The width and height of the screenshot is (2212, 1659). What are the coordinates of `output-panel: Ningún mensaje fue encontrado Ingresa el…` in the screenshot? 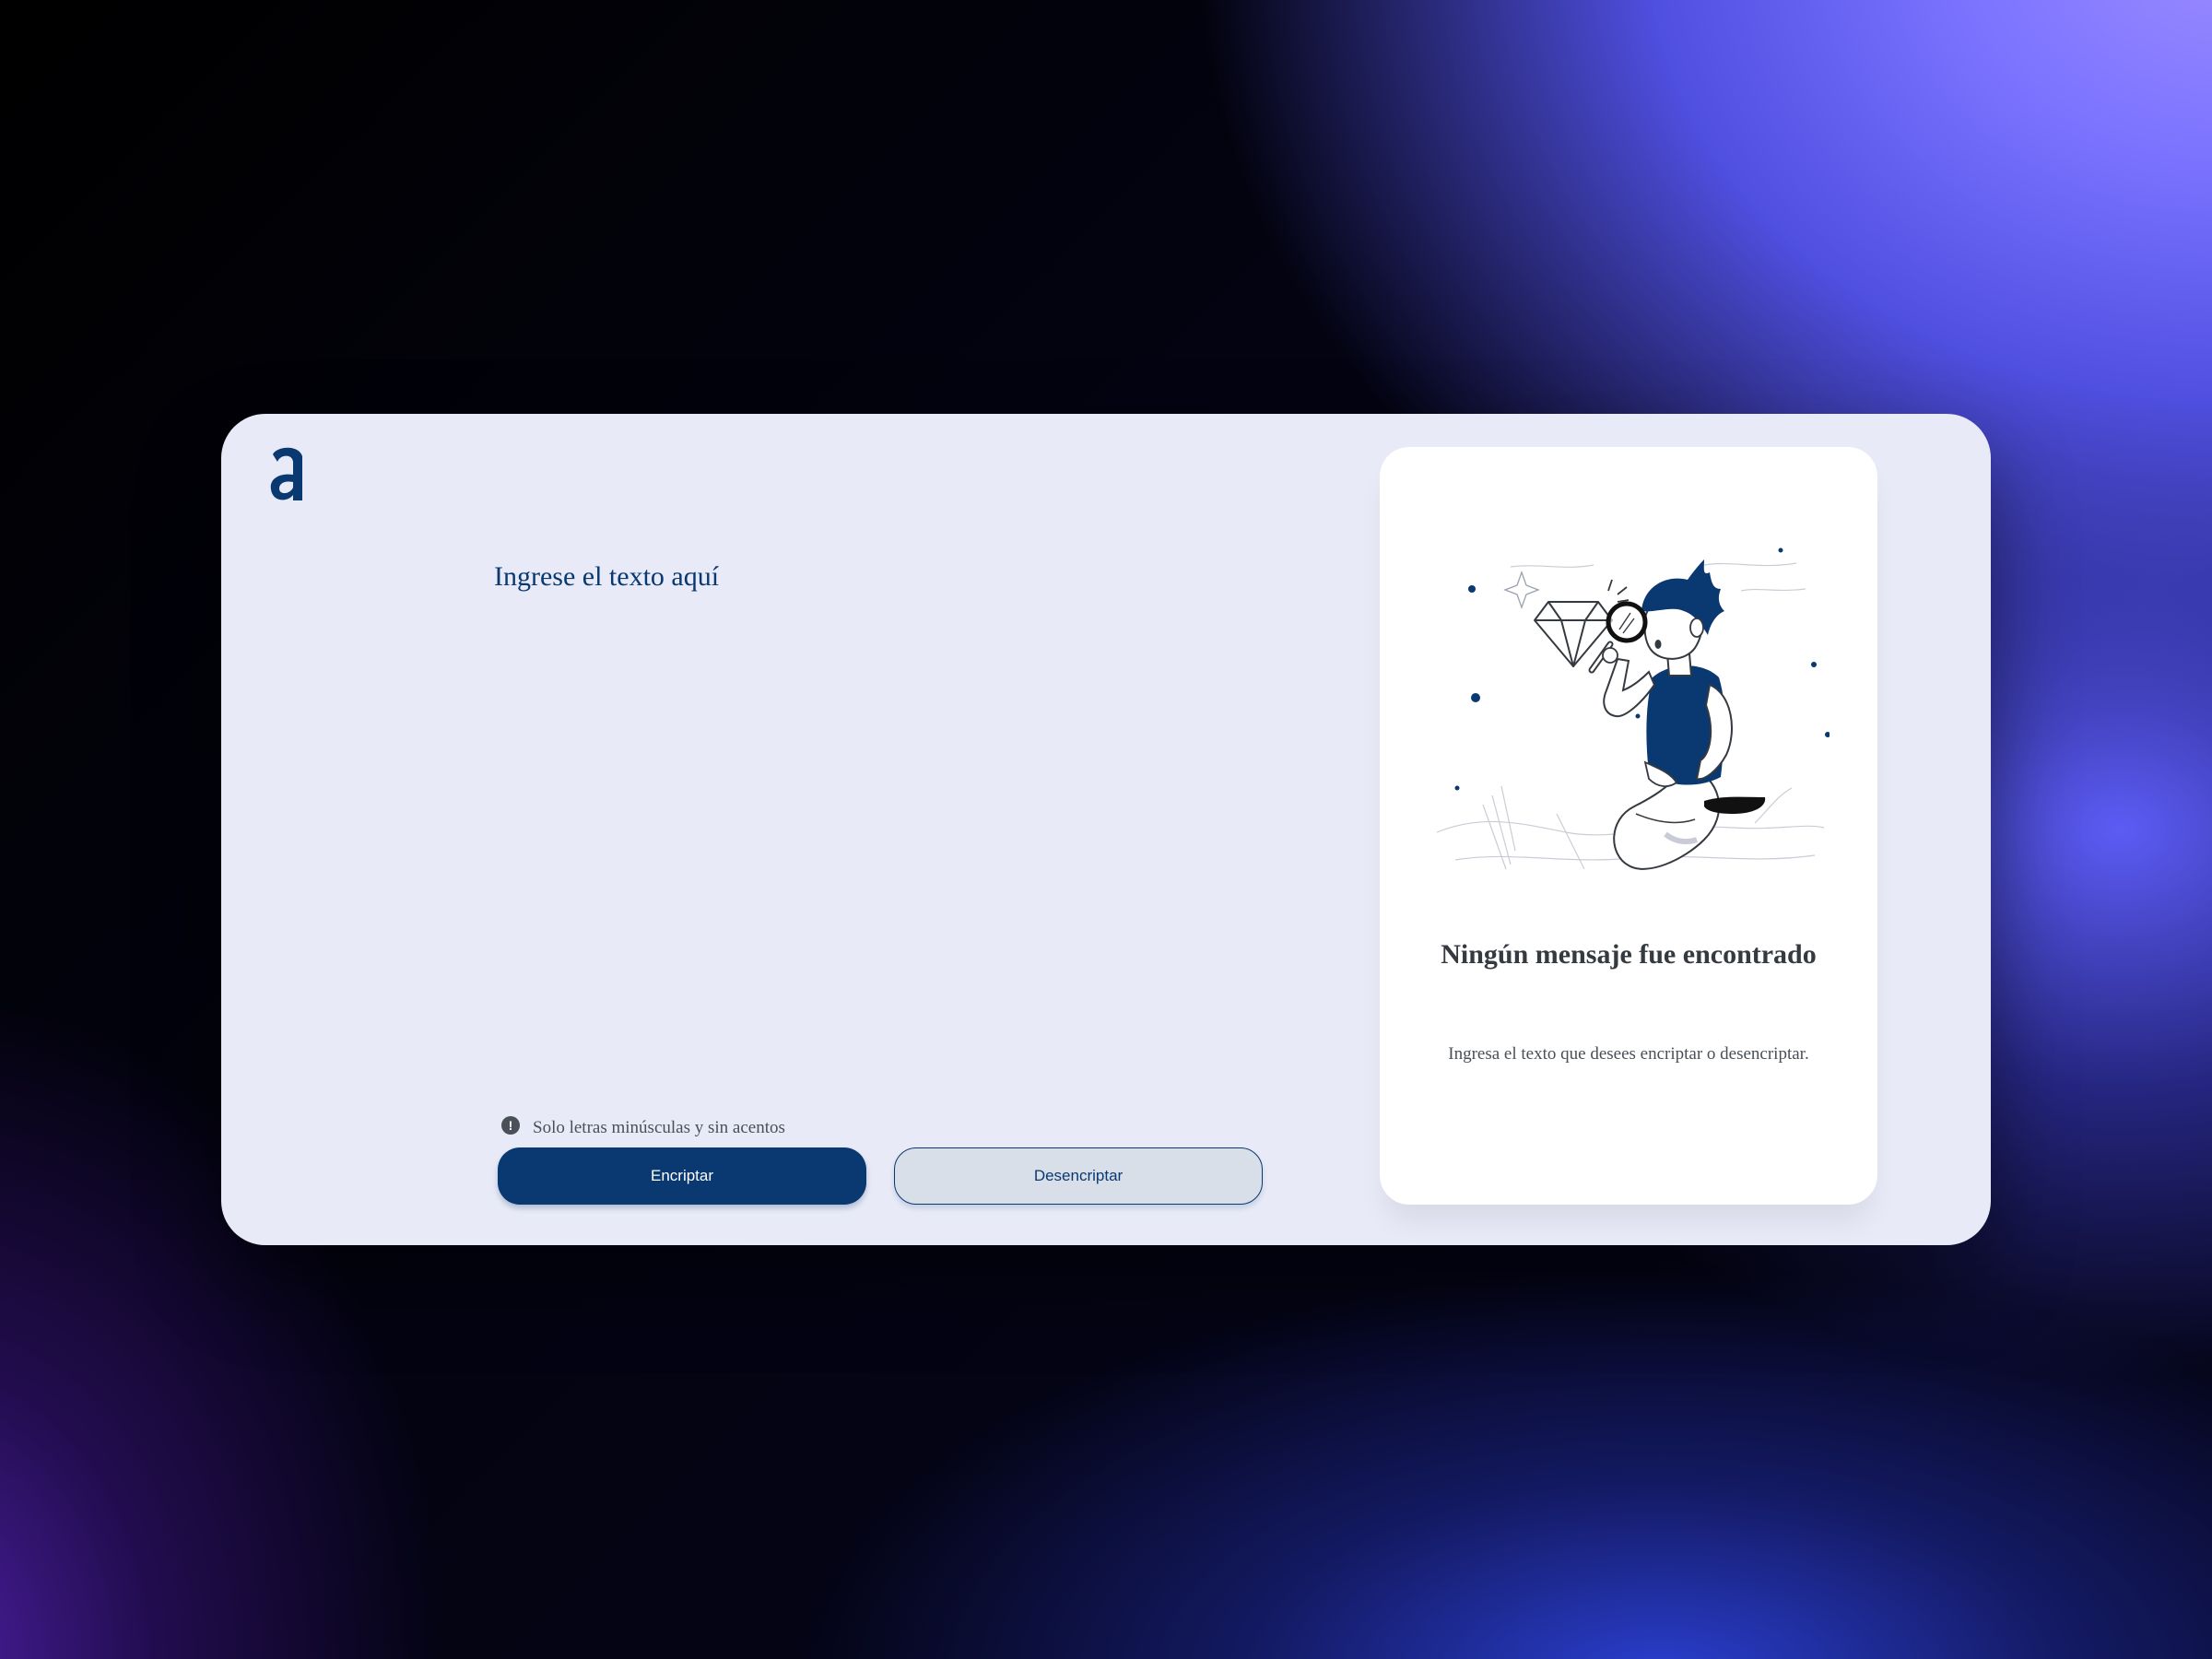 It's located at (1628, 826).